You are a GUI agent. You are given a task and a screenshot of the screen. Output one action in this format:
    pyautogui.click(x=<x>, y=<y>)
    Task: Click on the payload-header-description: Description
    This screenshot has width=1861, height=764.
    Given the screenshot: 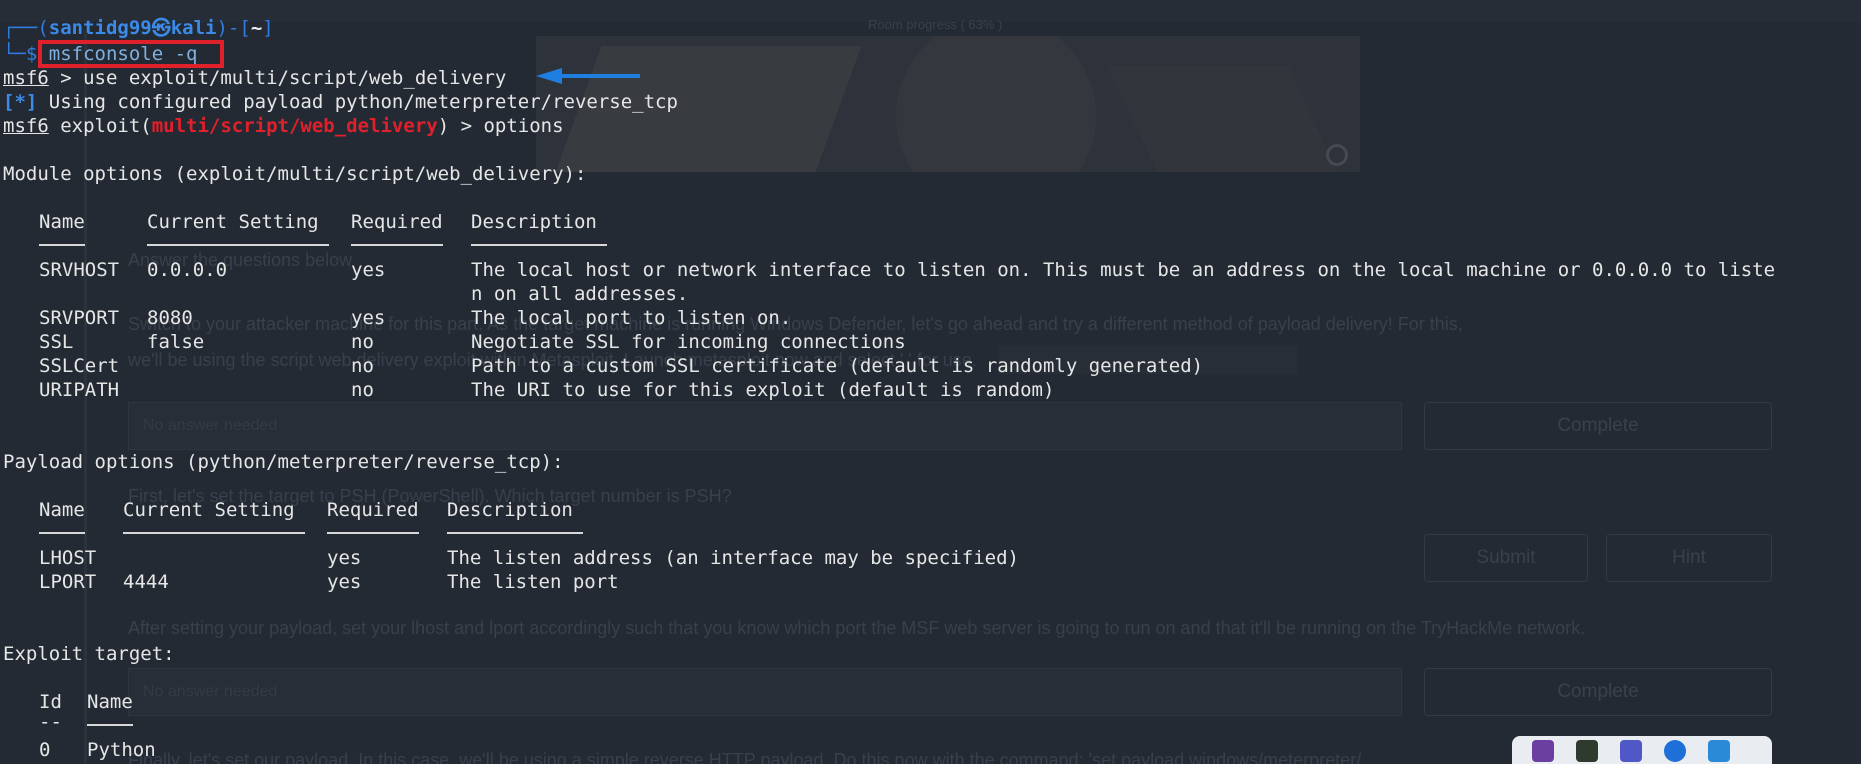 What is the action you would take?
    pyautogui.click(x=510, y=510)
    